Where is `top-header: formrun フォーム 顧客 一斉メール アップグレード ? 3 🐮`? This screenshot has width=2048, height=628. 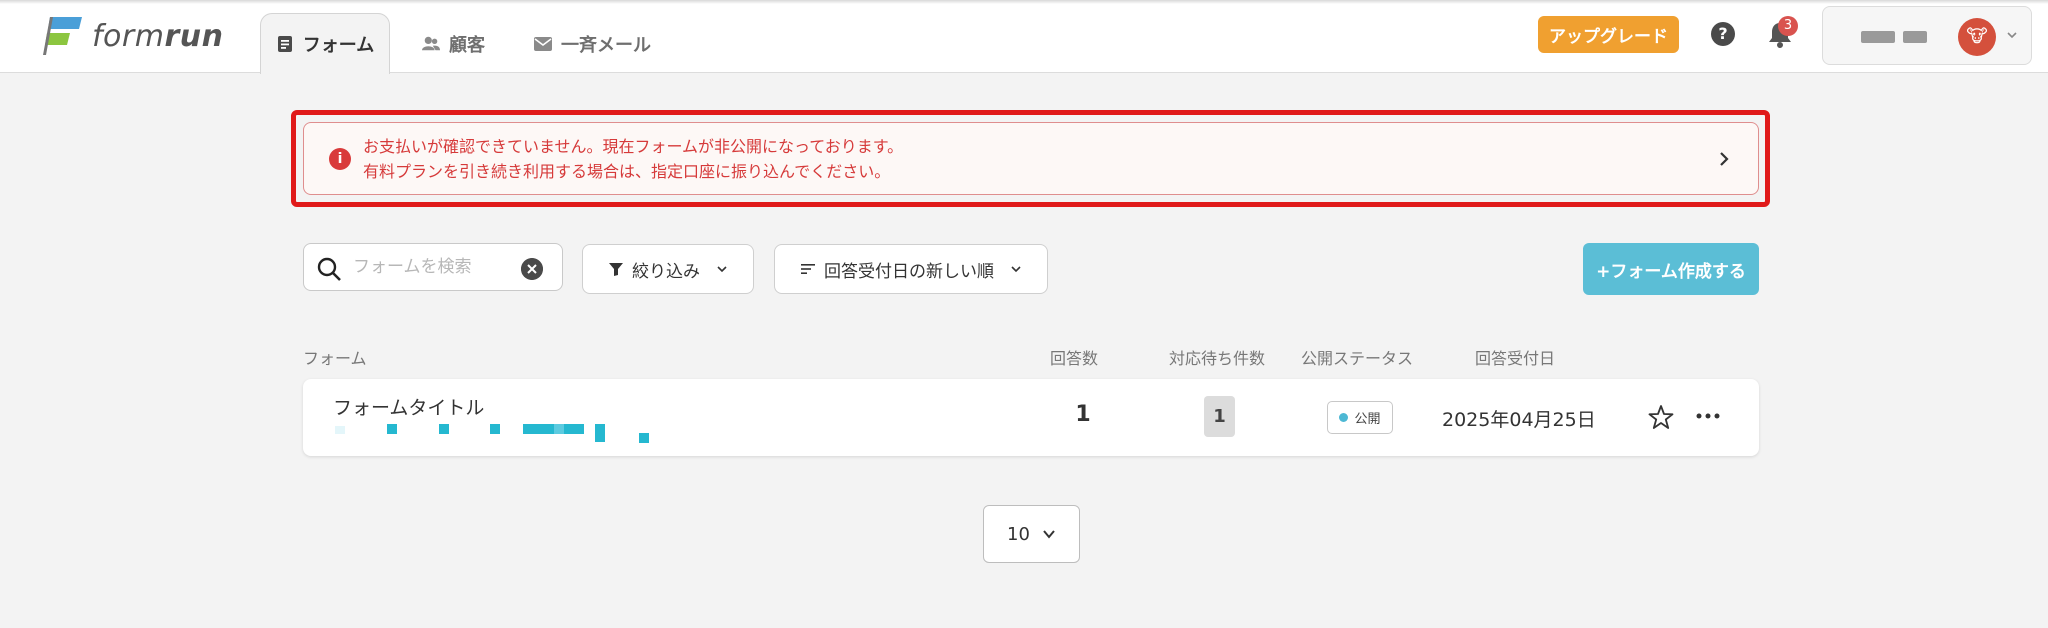 top-header: formrun フォーム 顧客 一斉メール アップグレード ? 3 🐮 is located at coordinates (1024, 37).